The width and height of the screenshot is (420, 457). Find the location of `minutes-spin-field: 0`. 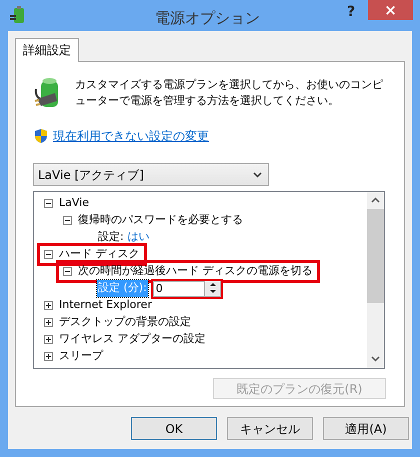

minutes-spin-field: 0 is located at coordinates (186, 288).